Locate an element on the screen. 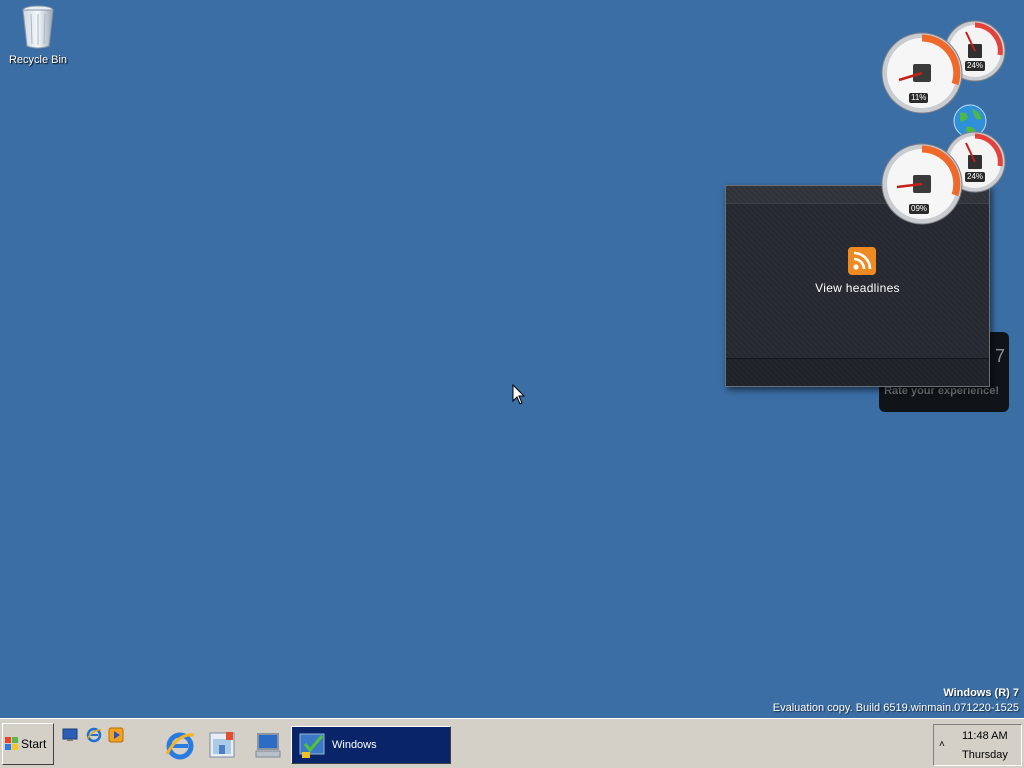  cpu-meter-gadget-2: 09% is located at coordinates (922, 184).